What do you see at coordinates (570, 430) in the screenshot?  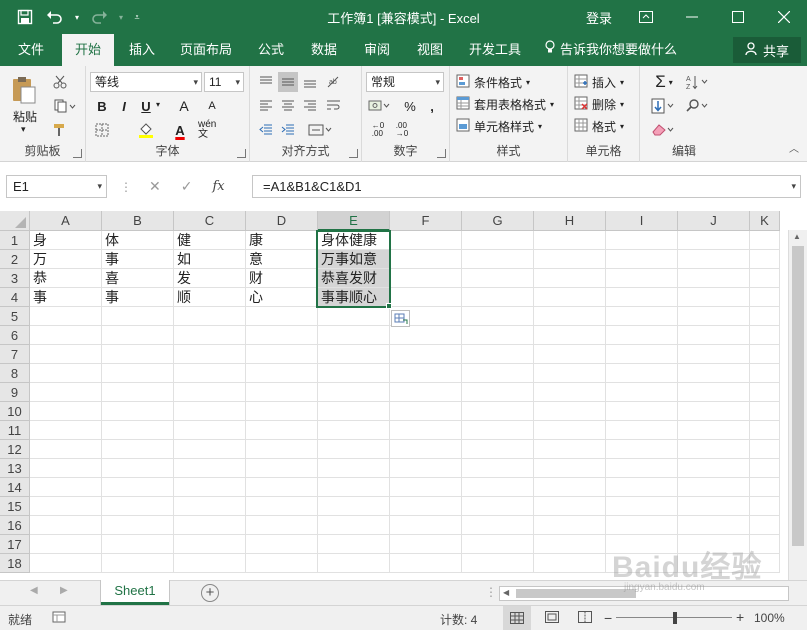 I see `cell-h11` at bounding box center [570, 430].